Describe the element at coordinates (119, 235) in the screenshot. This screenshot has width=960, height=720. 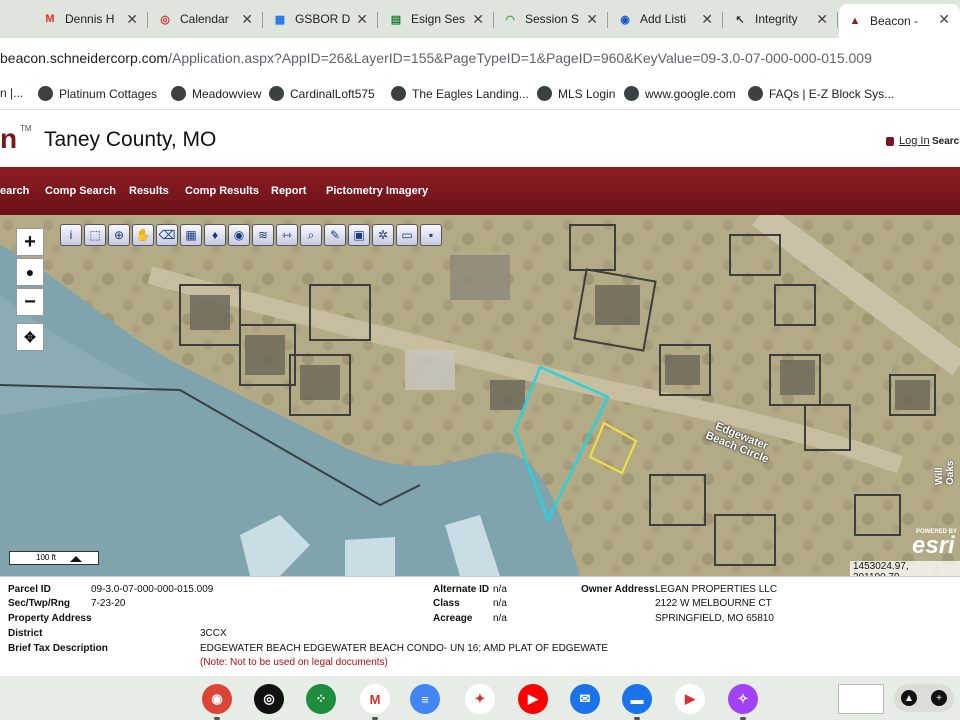
I see `zoom-tool: ⊕` at that location.